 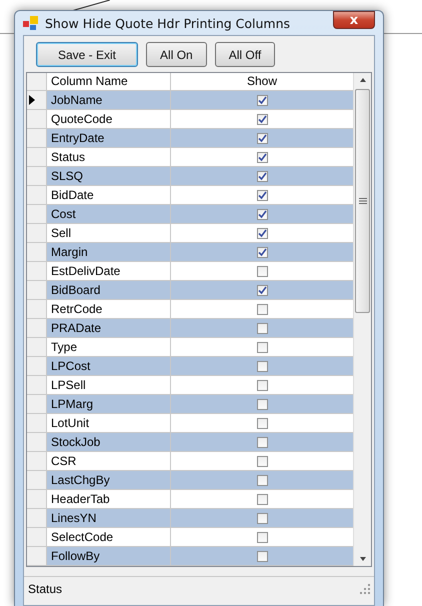 I want to click on table-cell: BidDate, so click(x=109, y=195).